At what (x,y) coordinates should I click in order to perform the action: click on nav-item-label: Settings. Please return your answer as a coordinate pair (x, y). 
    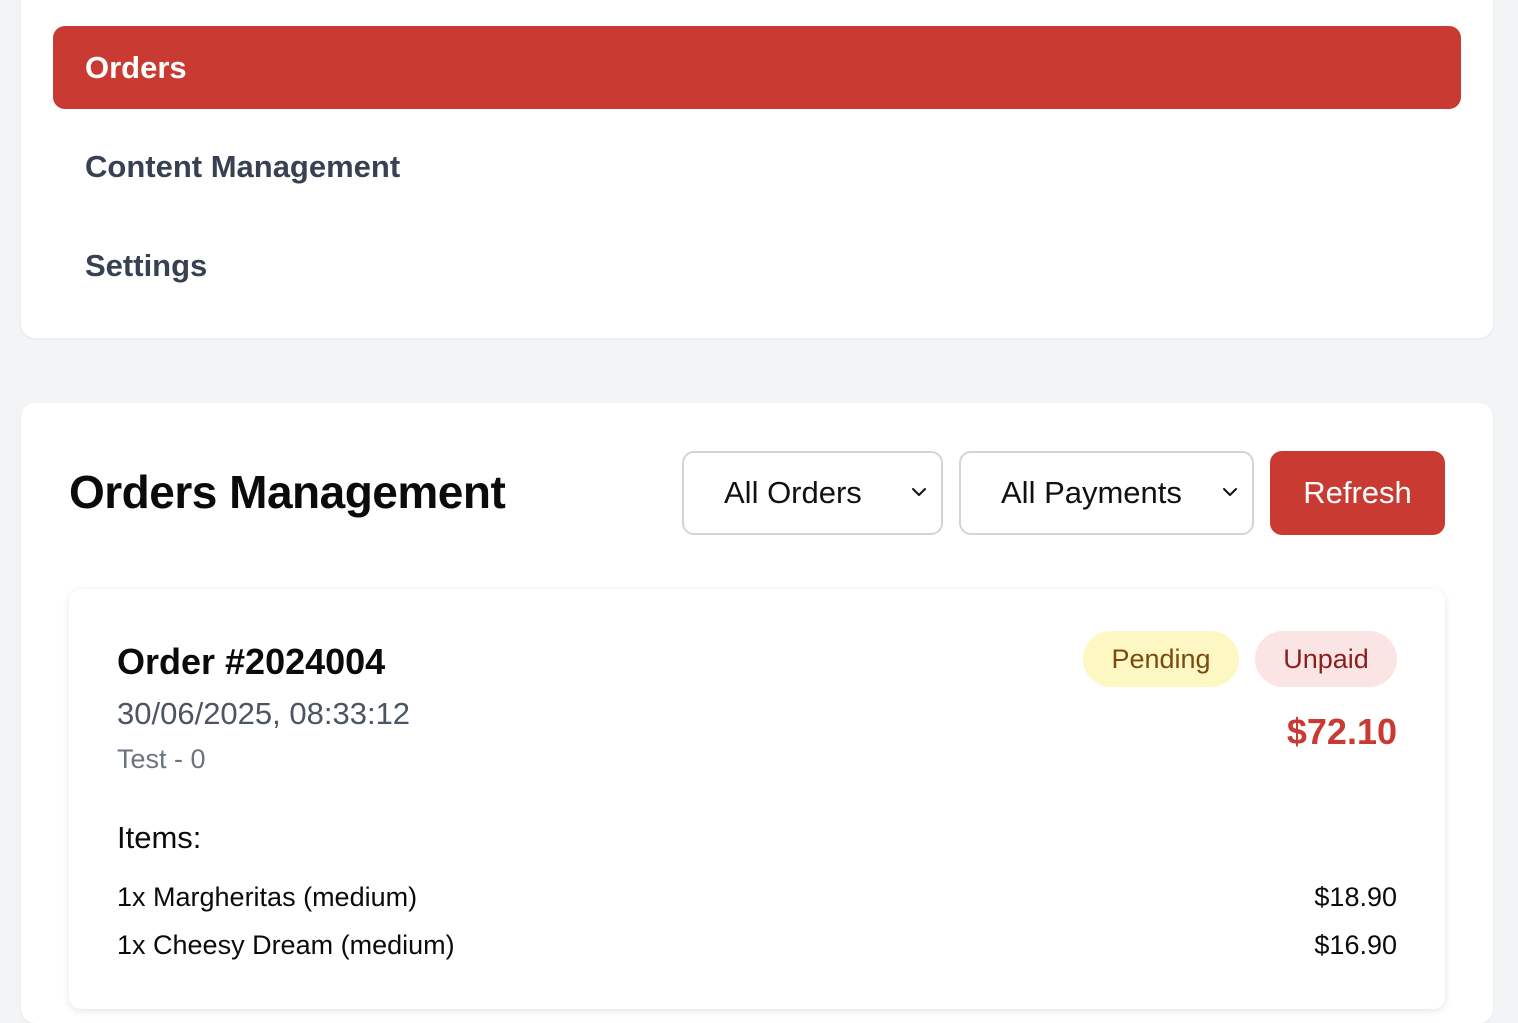
    Looking at the image, I should click on (146, 265).